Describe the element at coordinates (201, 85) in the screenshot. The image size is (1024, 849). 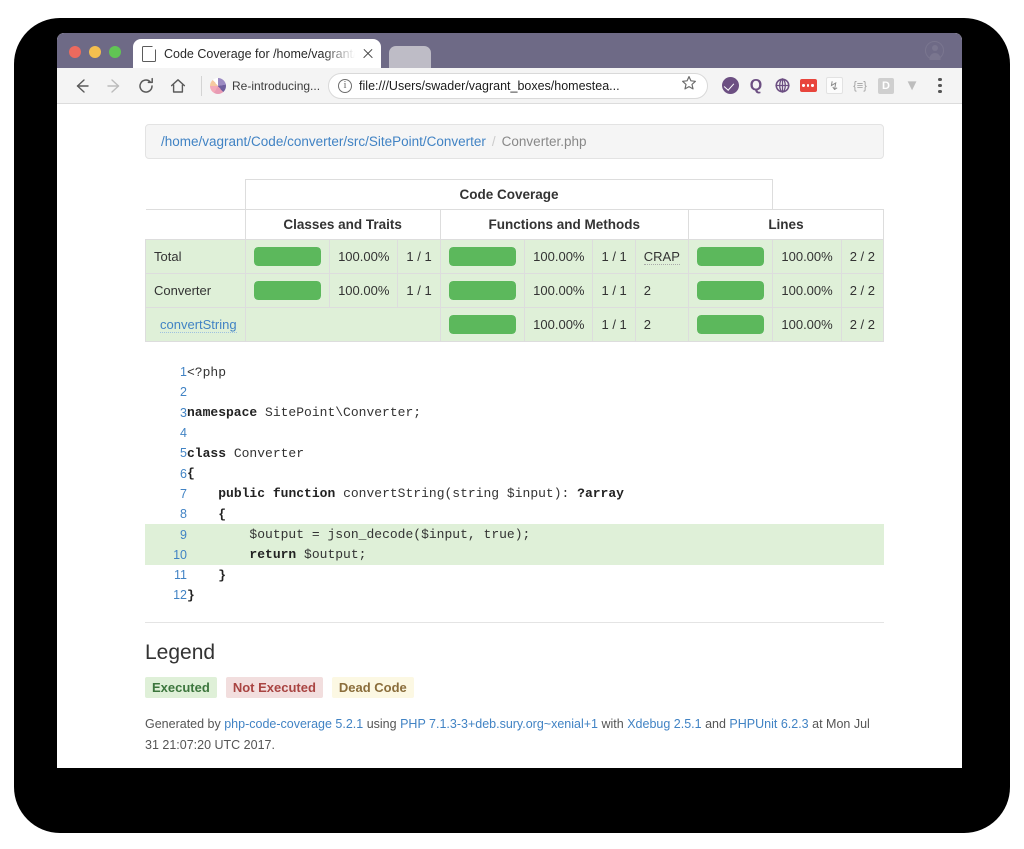
I see `toolbar-divider` at that location.